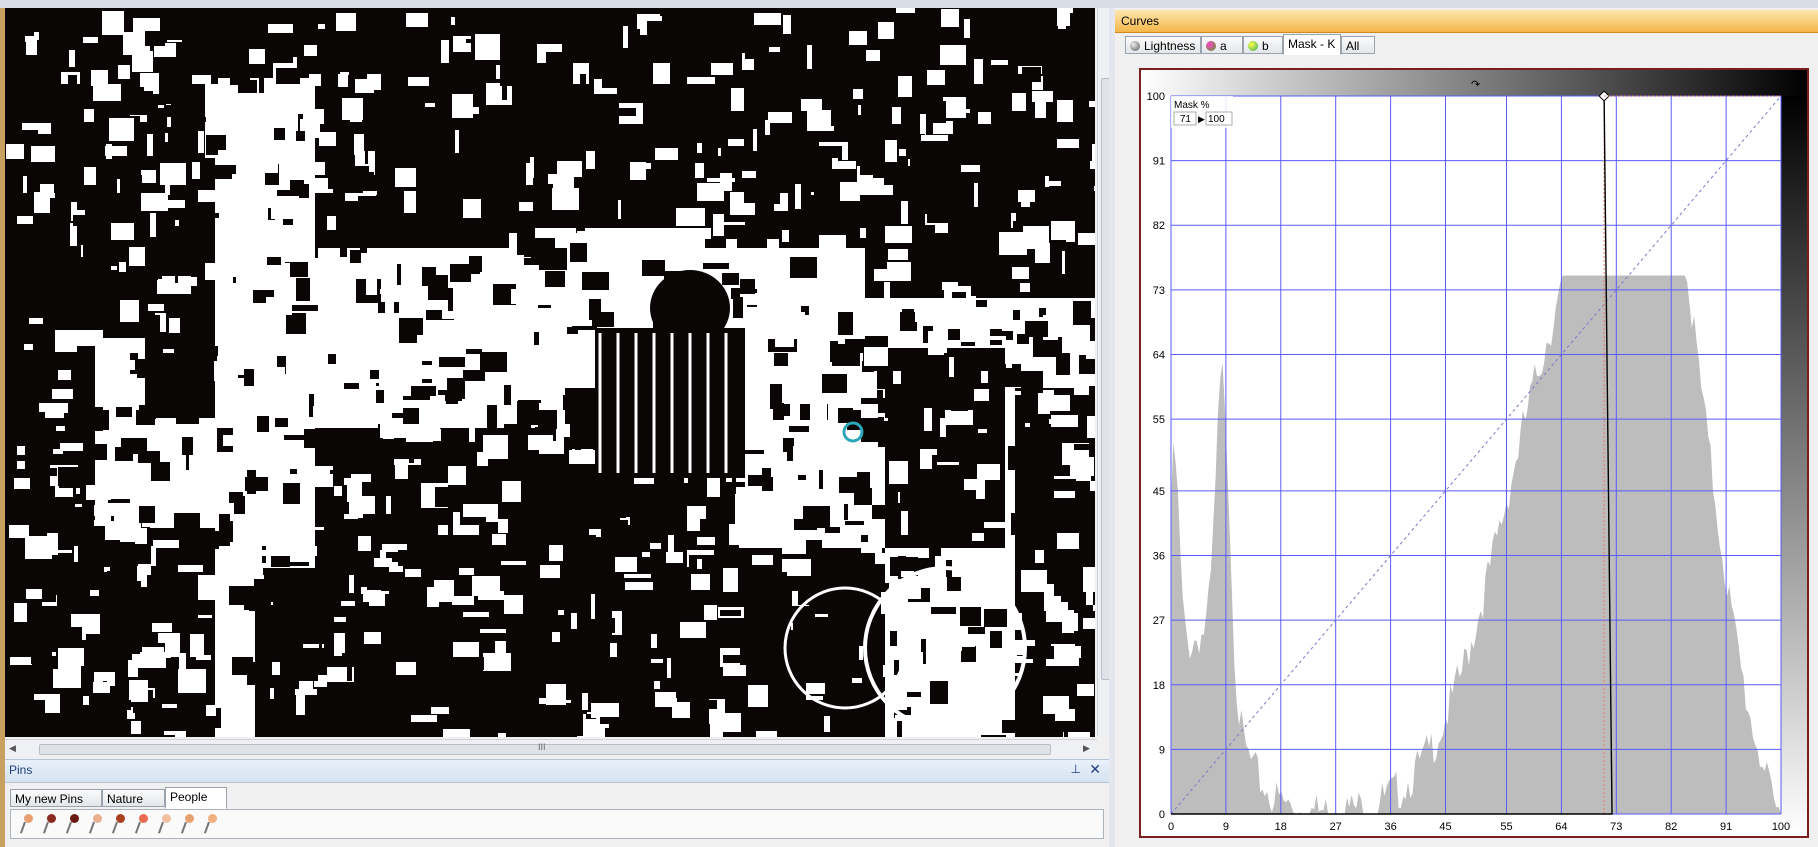  Describe the element at coordinates (1076, 769) in the screenshot. I see `pushpin-icon: ⊥` at that location.